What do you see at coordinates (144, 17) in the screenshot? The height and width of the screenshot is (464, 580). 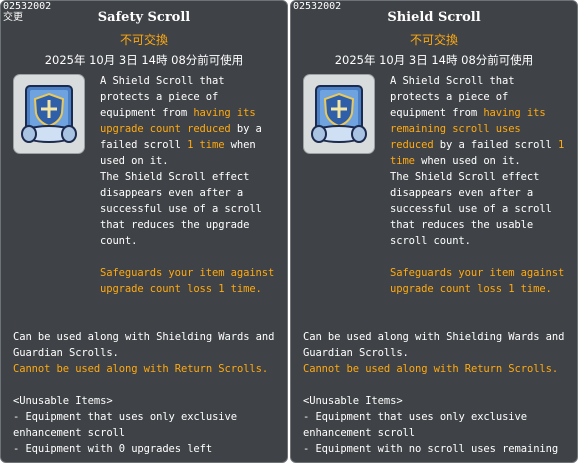 I see `item-title: Safety Scroll` at bounding box center [144, 17].